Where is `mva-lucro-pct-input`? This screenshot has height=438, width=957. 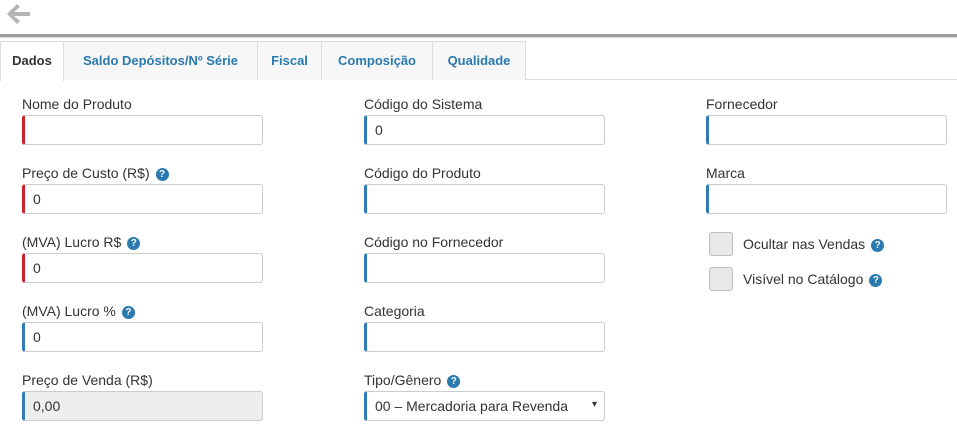 mva-lucro-pct-input is located at coordinates (142, 337).